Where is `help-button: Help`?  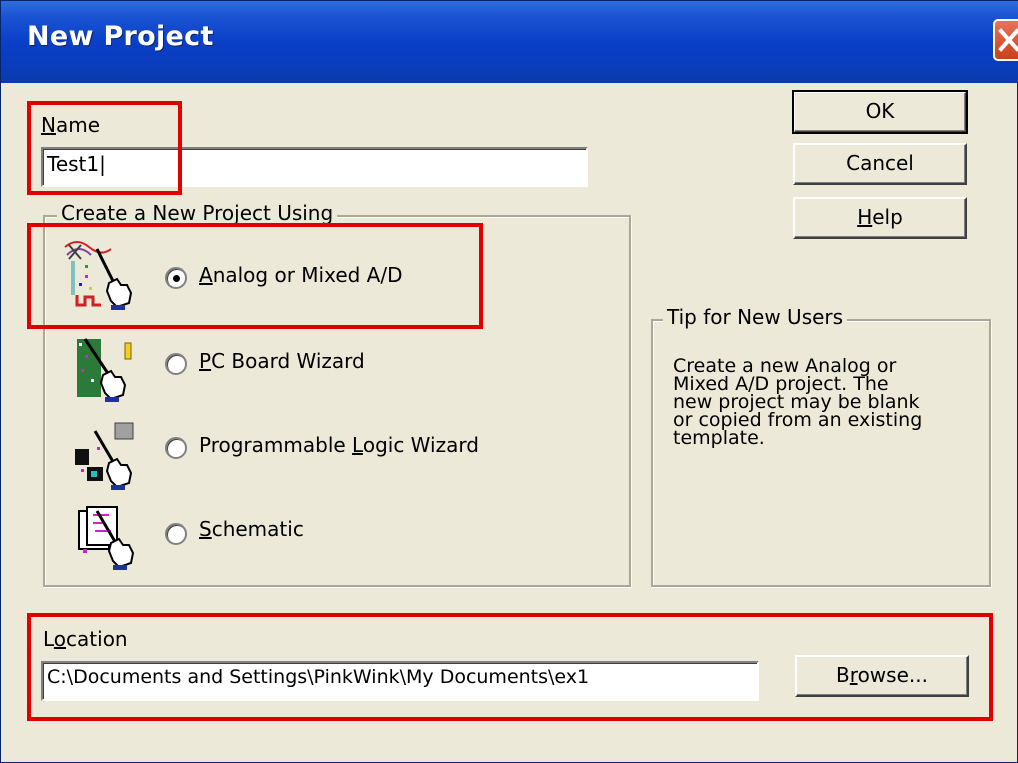 help-button: Help is located at coordinates (880, 218).